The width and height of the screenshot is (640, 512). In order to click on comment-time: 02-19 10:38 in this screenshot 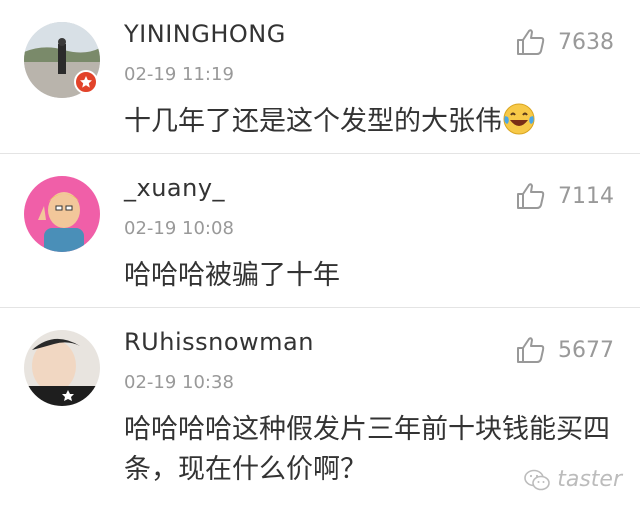, I will do `click(179, 382)`.